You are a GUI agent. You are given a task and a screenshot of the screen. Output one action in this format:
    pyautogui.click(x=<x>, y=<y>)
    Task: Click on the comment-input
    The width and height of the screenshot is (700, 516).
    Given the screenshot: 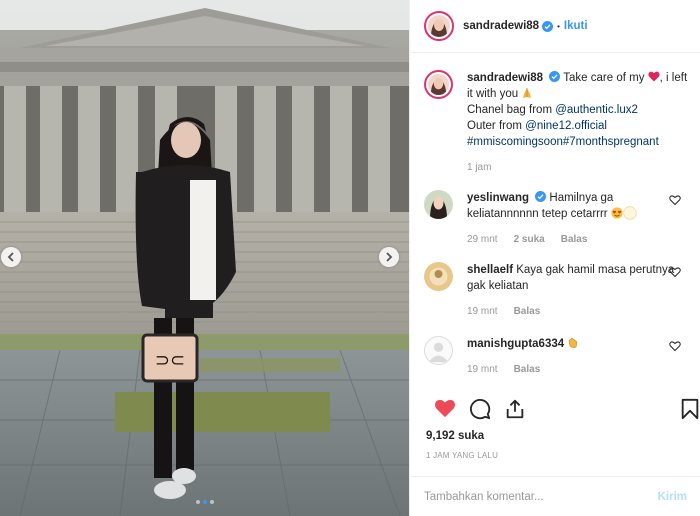 What is the action you would take?
    pyautogui.click(x=541, y=496)
    